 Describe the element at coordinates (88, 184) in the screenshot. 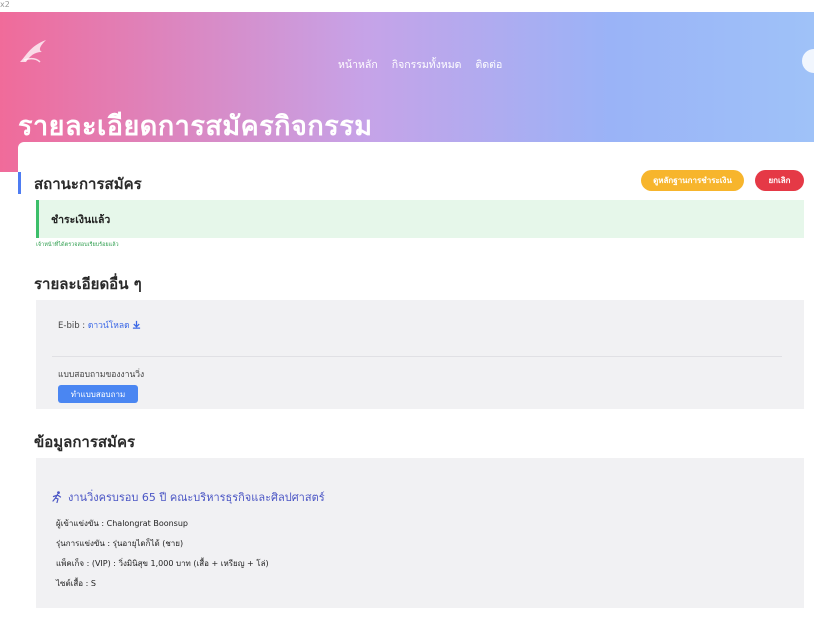

I see `status-heading: สถานะการสมัคร` at that location.